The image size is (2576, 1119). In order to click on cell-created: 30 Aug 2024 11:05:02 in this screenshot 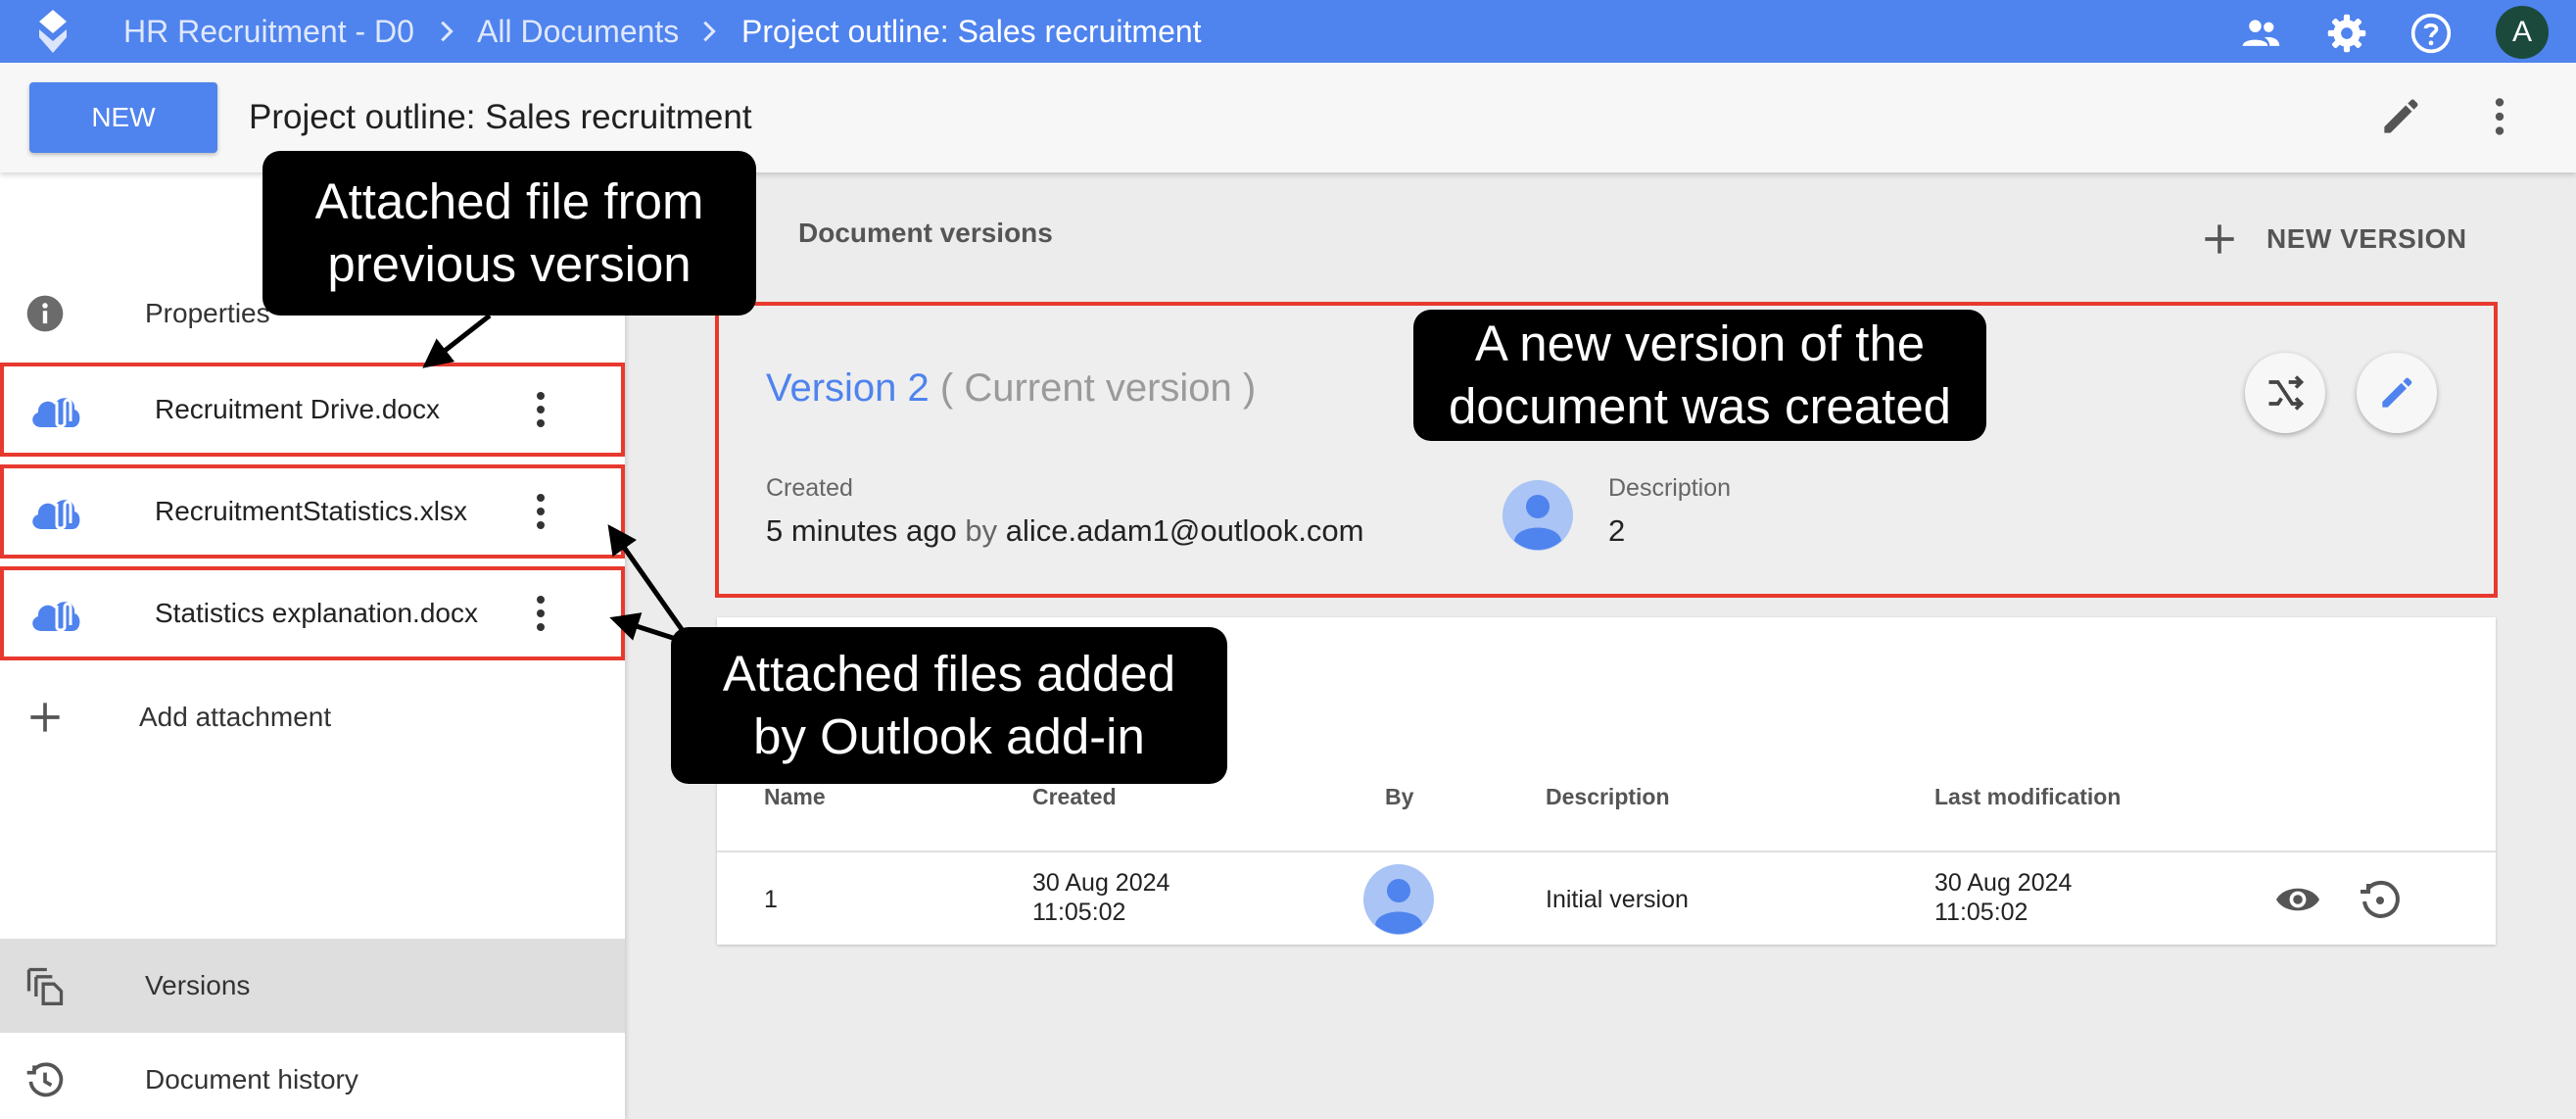, I will do `click(1100, 897)`.